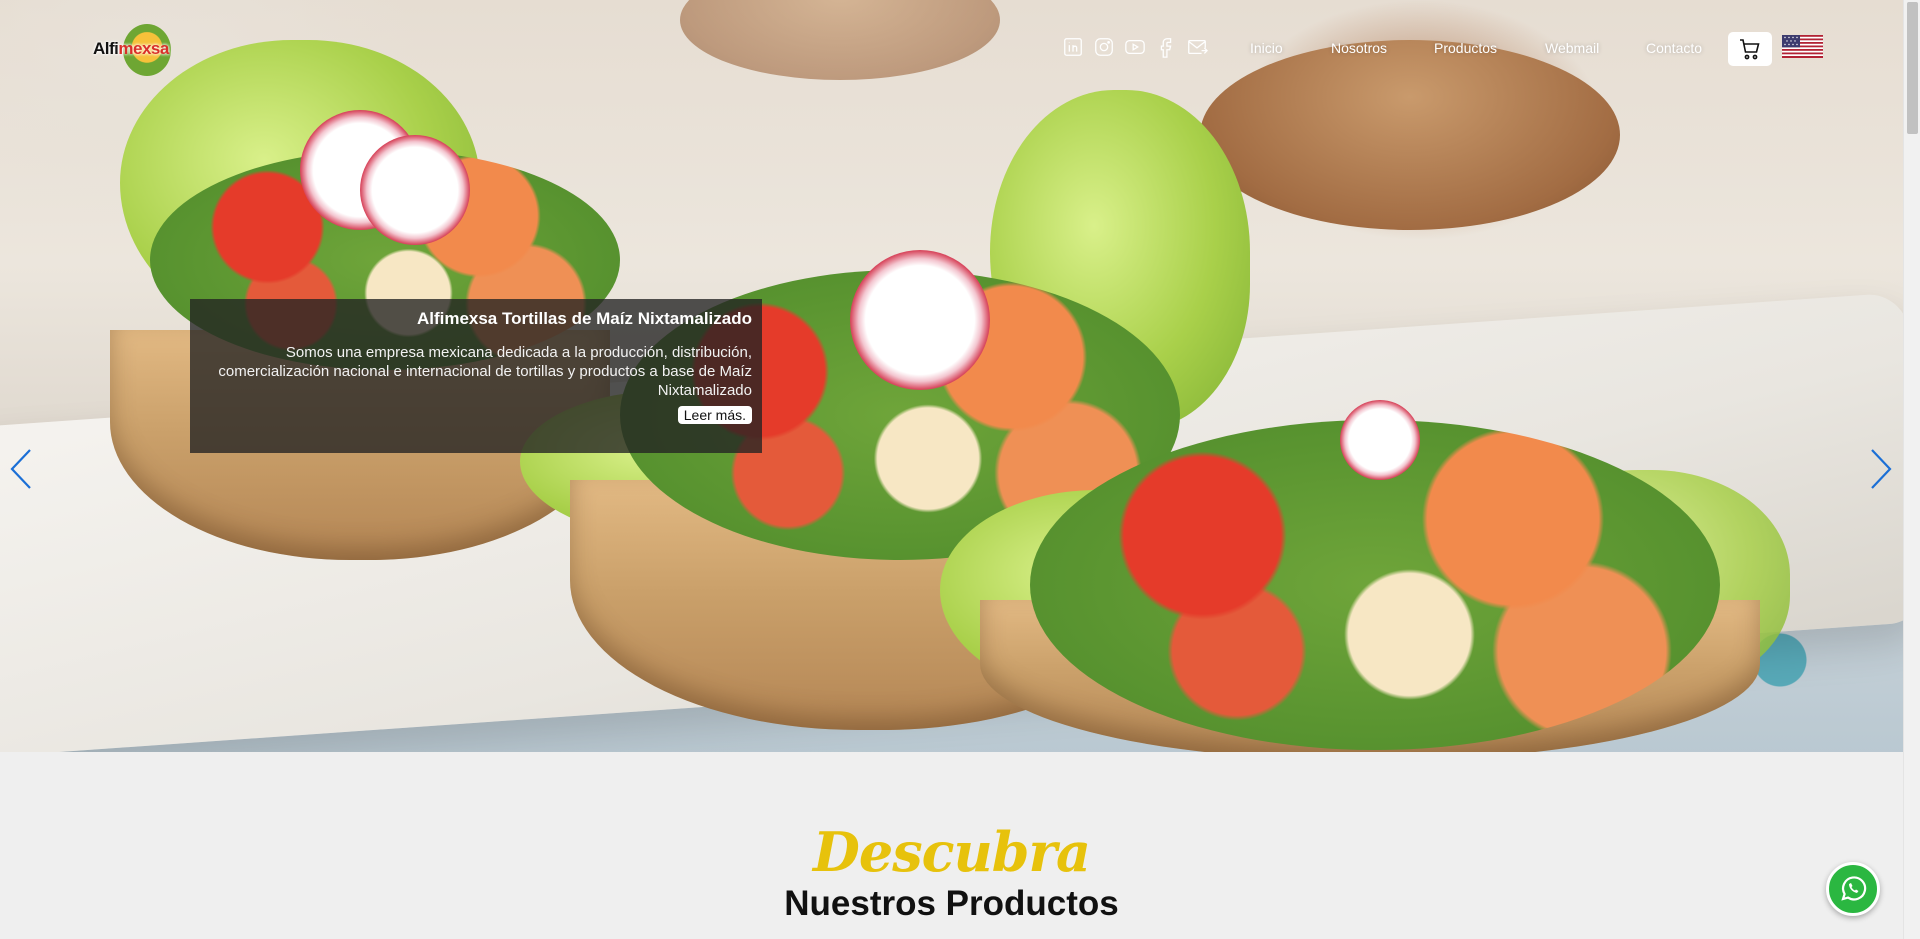 The height and width of the screenshot is (939, 1920). I want to click on whatsapp-button, so click(1853, 889).